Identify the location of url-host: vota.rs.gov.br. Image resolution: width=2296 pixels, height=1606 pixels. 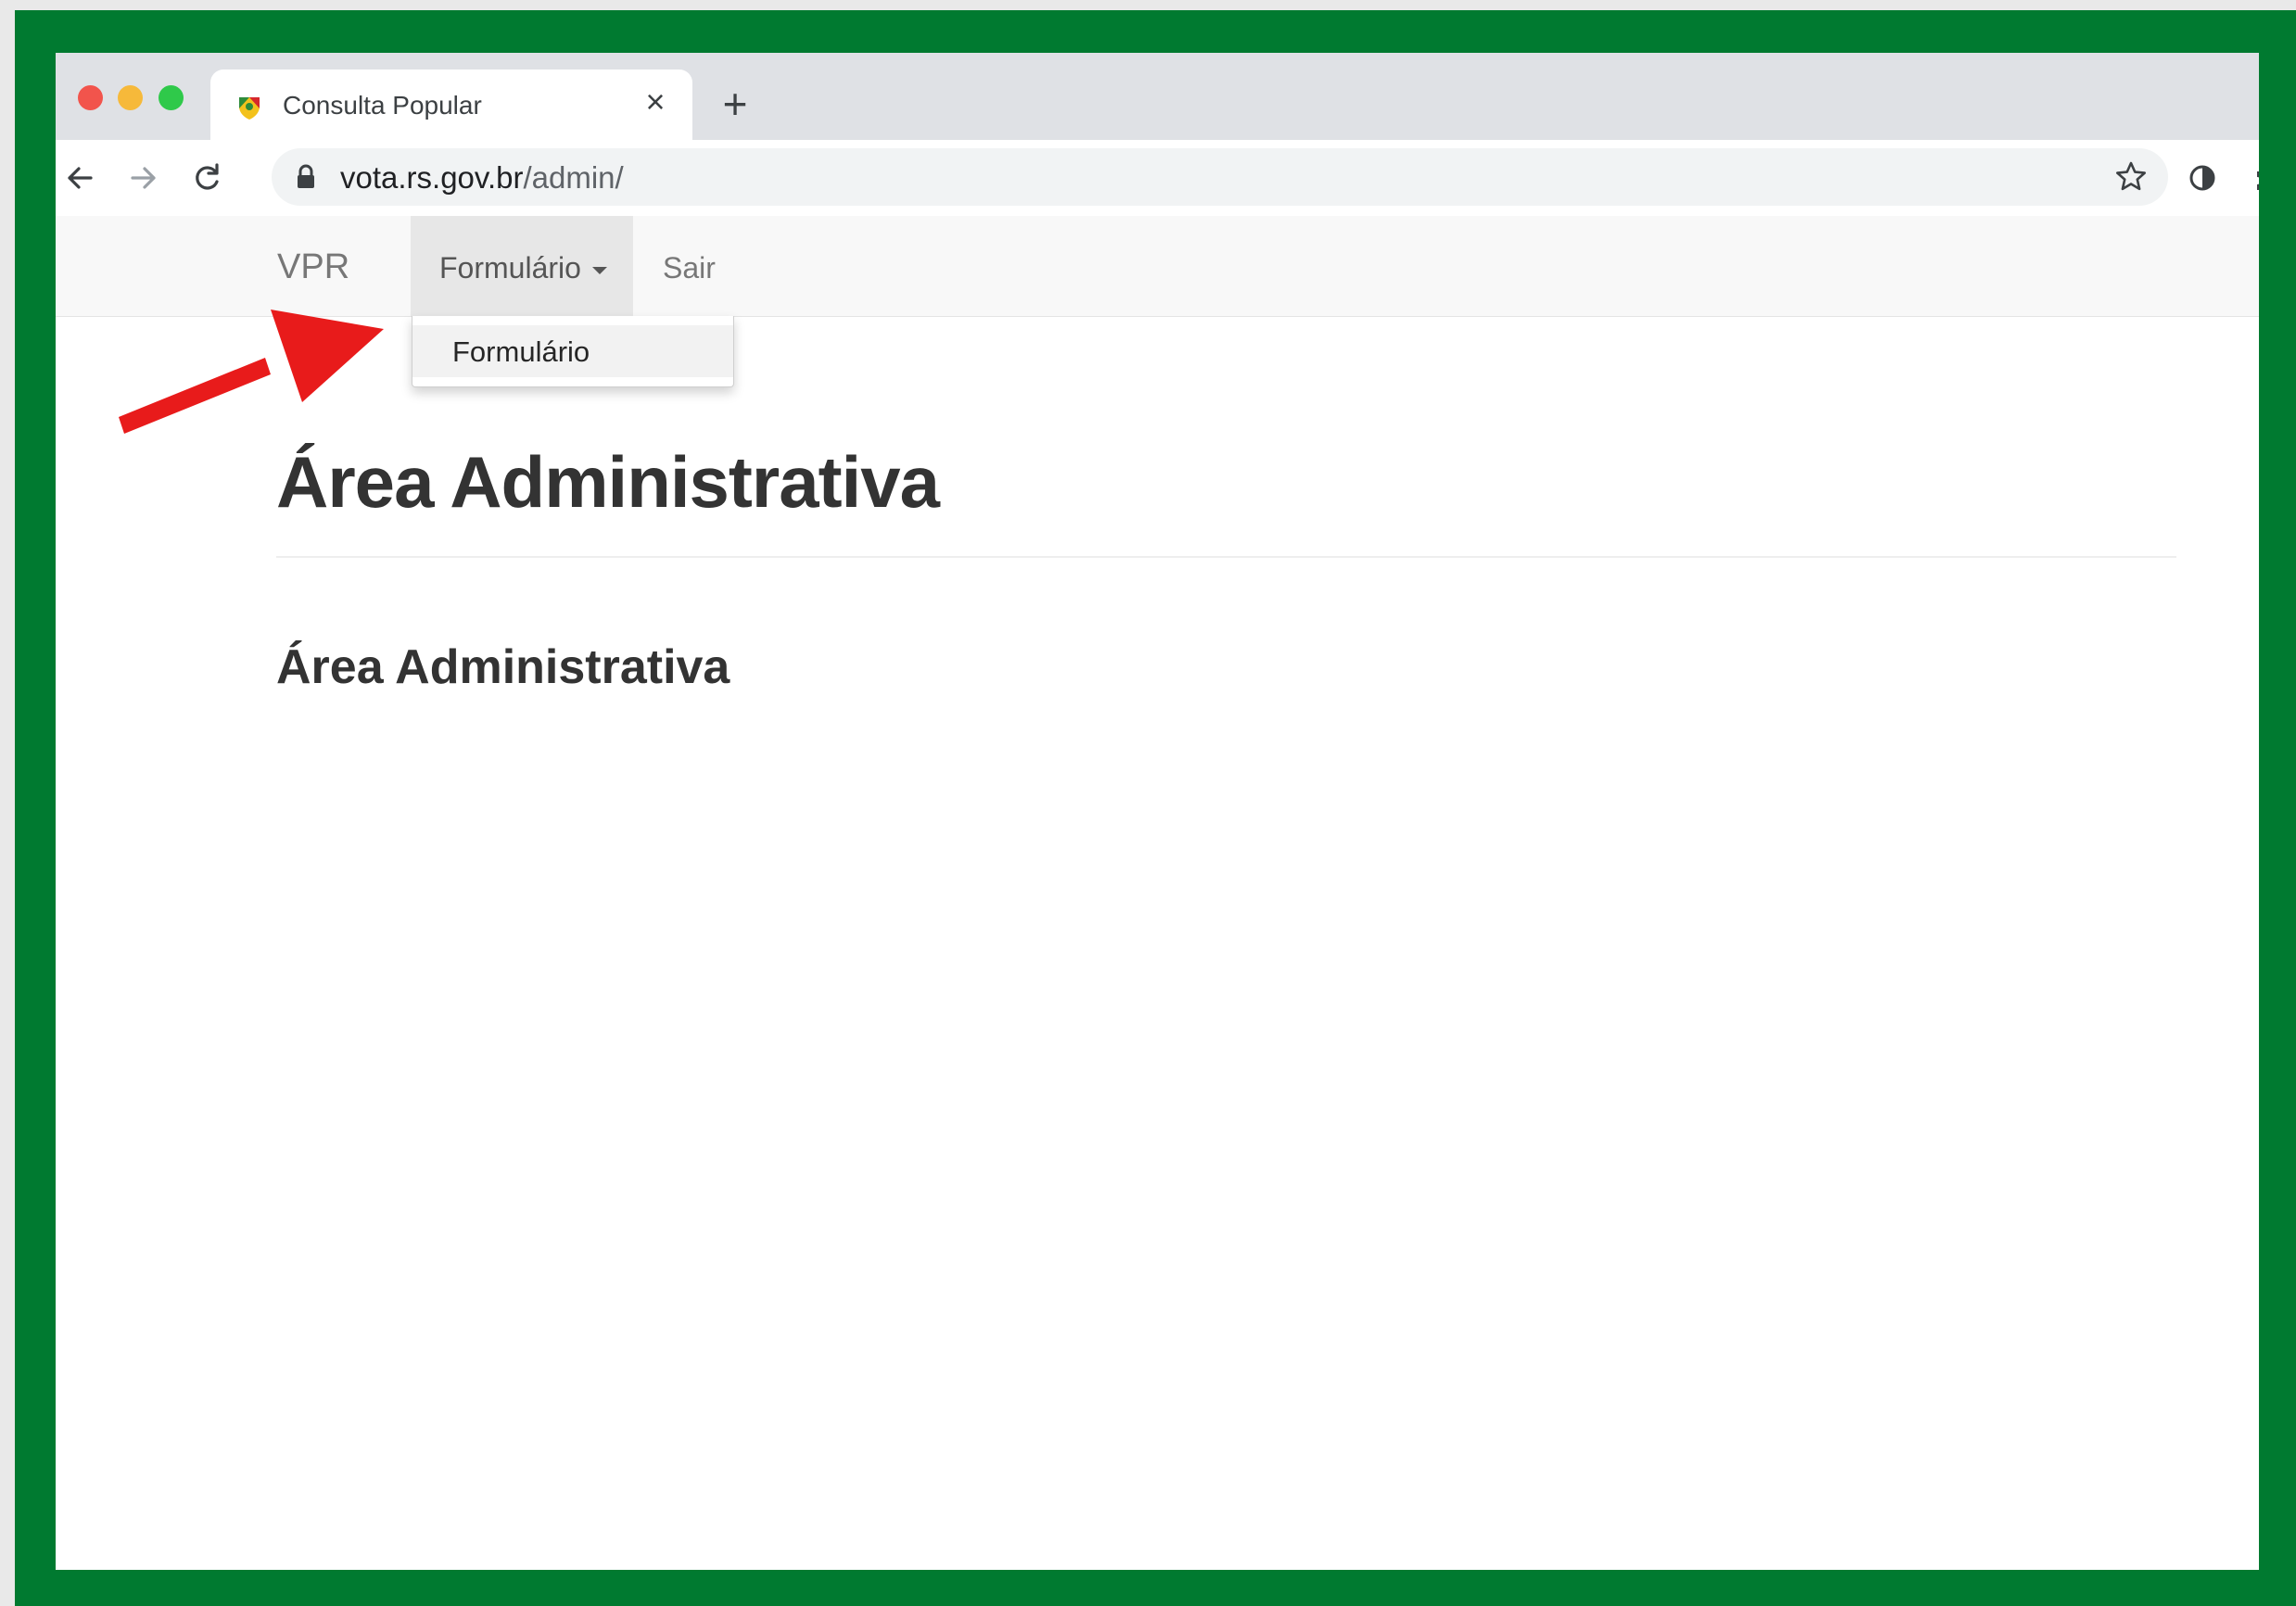
(432, 177).